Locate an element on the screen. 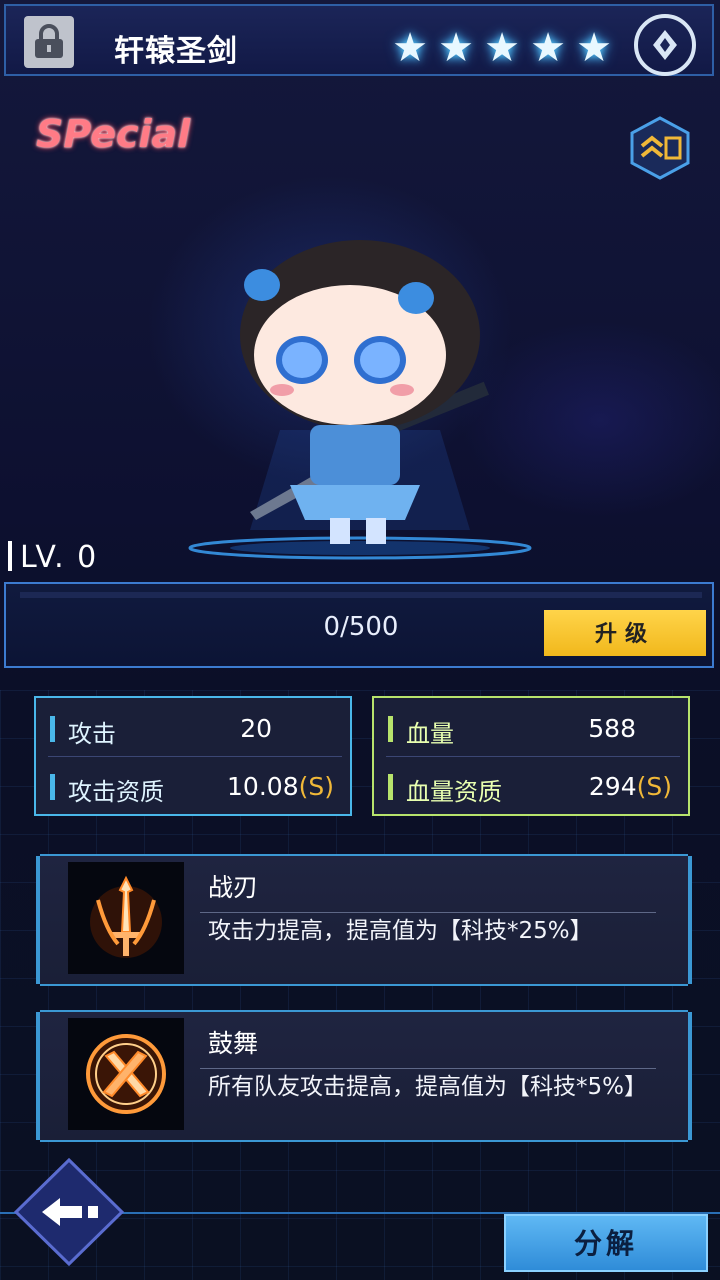 This screenshot has height=1280, width=720. attack-quality-row: 攻击资质 10.08(S) is located at coordinates (195, 786).